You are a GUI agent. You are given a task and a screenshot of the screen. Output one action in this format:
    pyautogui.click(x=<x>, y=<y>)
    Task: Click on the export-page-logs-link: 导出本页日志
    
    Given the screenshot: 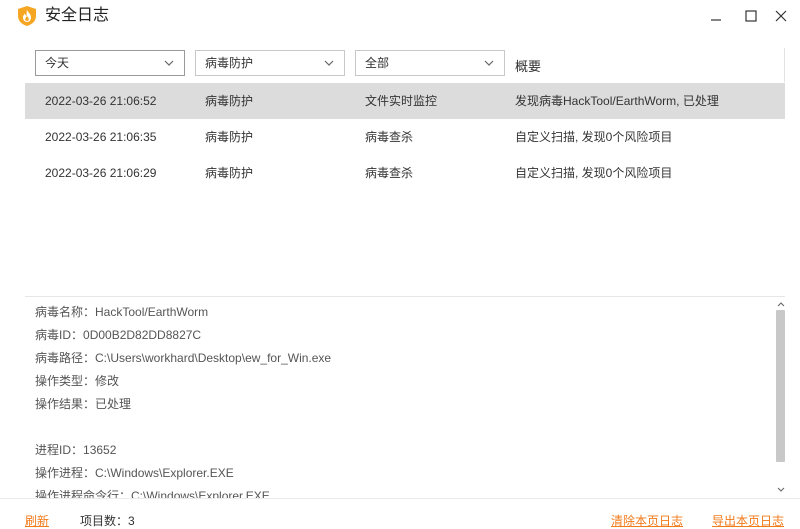 What is the action you would take?
    pyautogui.click(x=748, y=521)
    